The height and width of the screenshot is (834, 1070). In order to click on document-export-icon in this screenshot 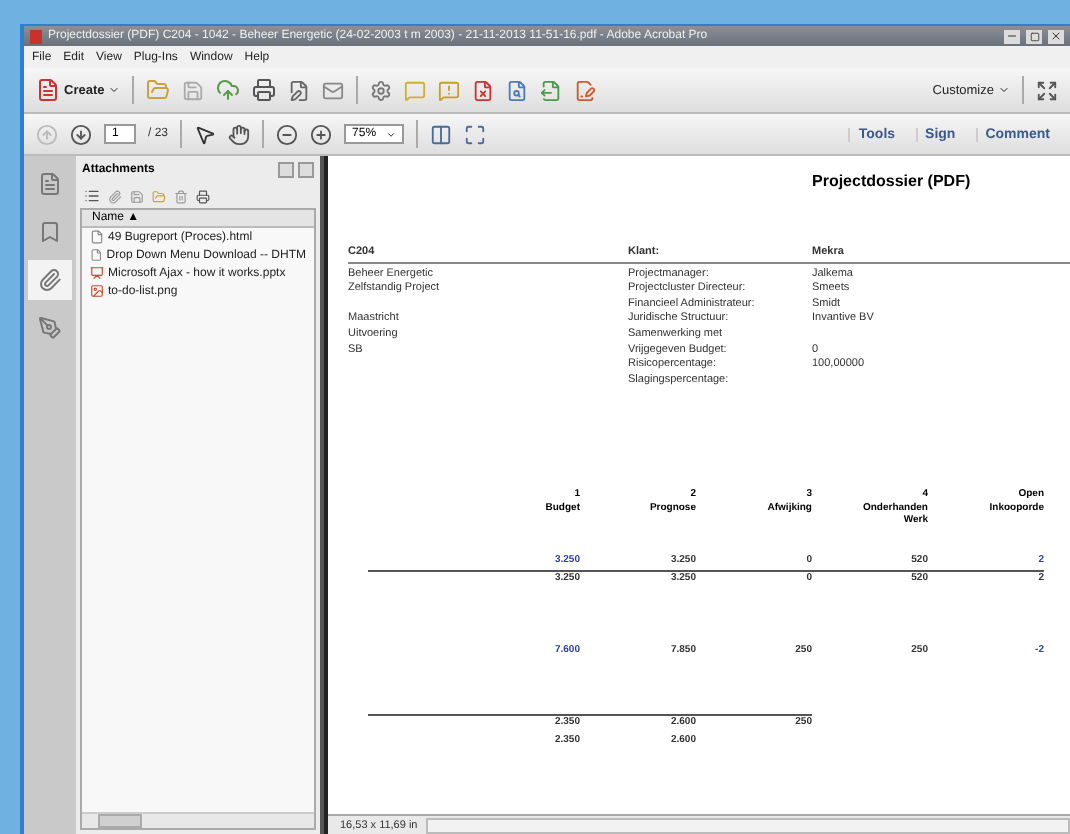, I will do `click(551, 90)`.